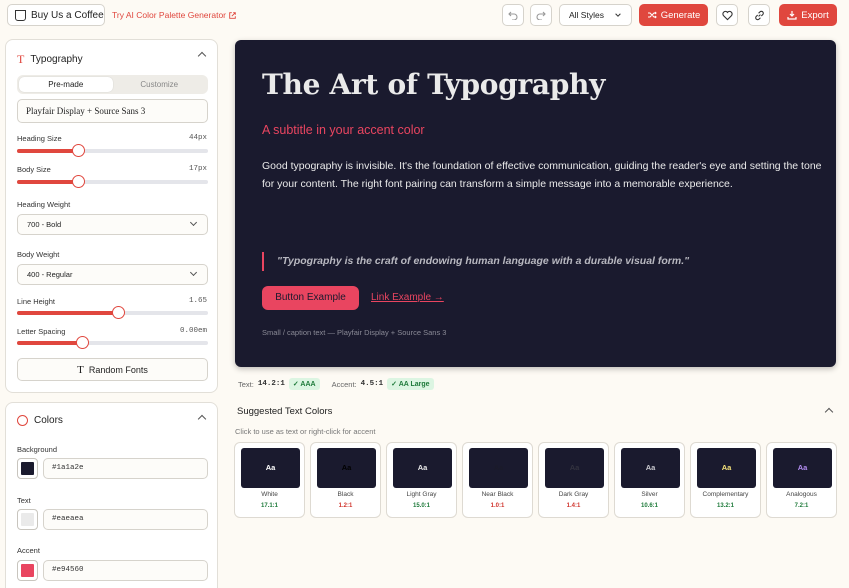 This screenshot has width=849, height=588. I want to click on suggested-color-card: Aa Light Gray 15.0:1, so click(421, 480).